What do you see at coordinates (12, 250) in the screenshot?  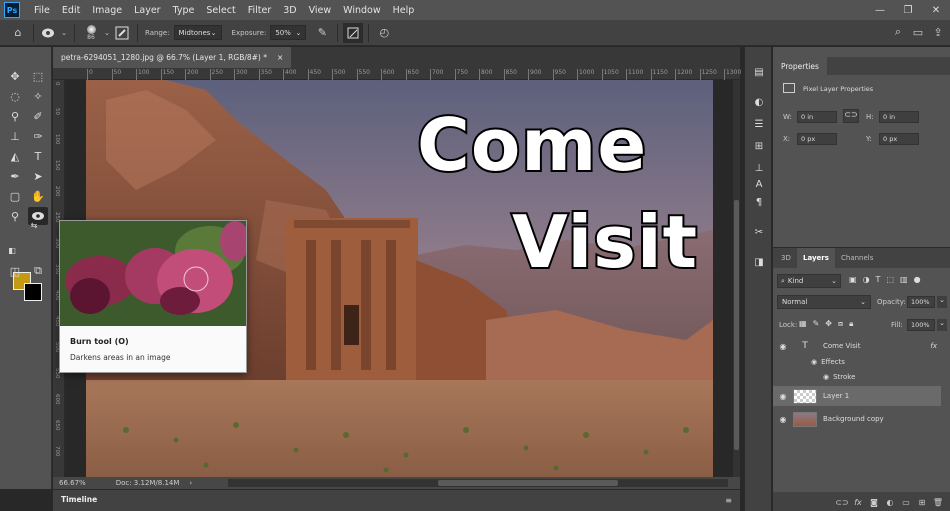 I see `default-colors-icon: ◧` at bounding box center [12, 250].